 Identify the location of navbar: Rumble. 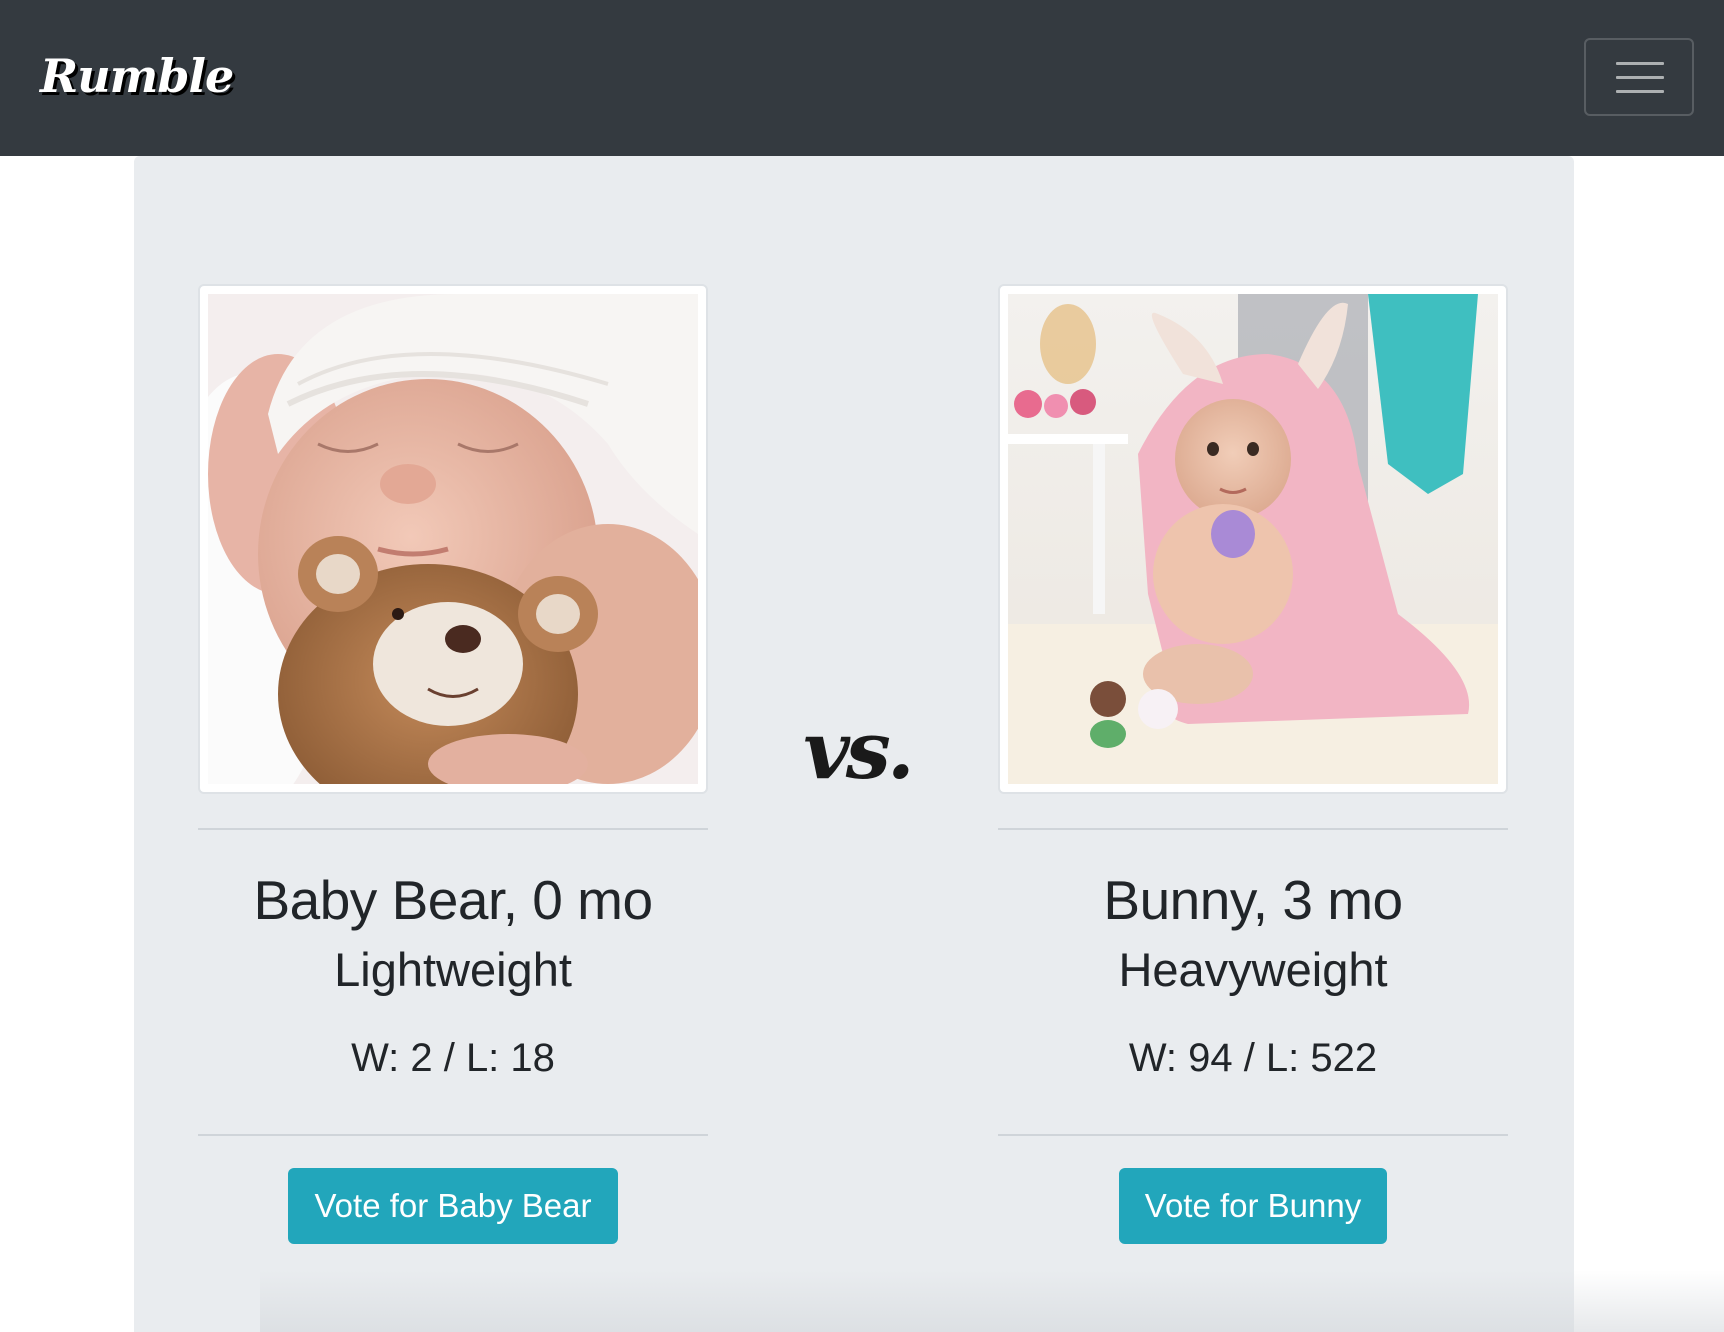
(862, 78).